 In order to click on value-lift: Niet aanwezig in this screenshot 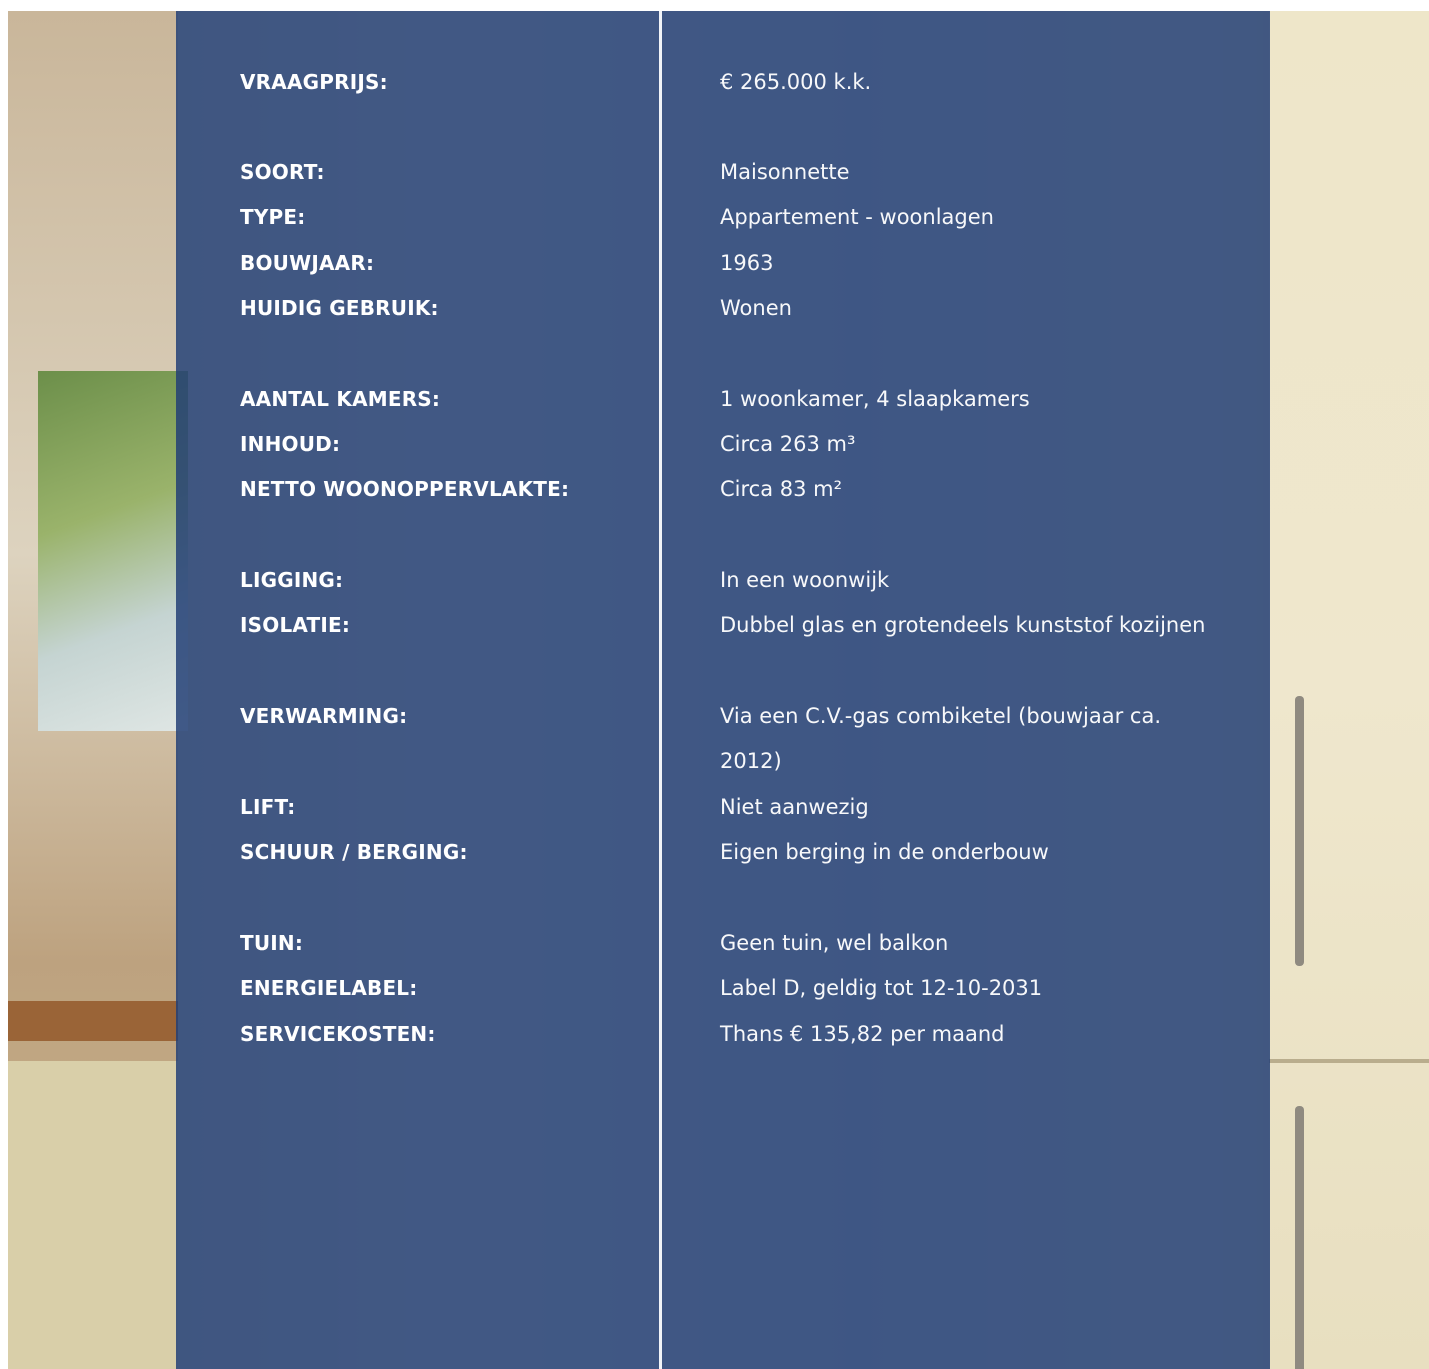, I will do `click(794, 807)`.